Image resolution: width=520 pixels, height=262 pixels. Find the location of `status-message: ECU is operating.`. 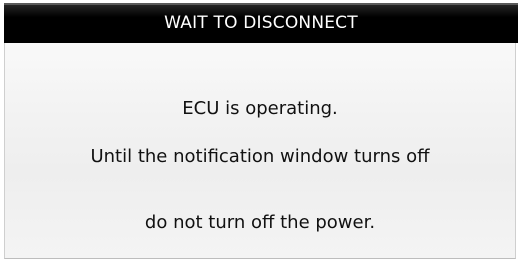

status-message: ECU is operating. is located at coordinates (260, 108).